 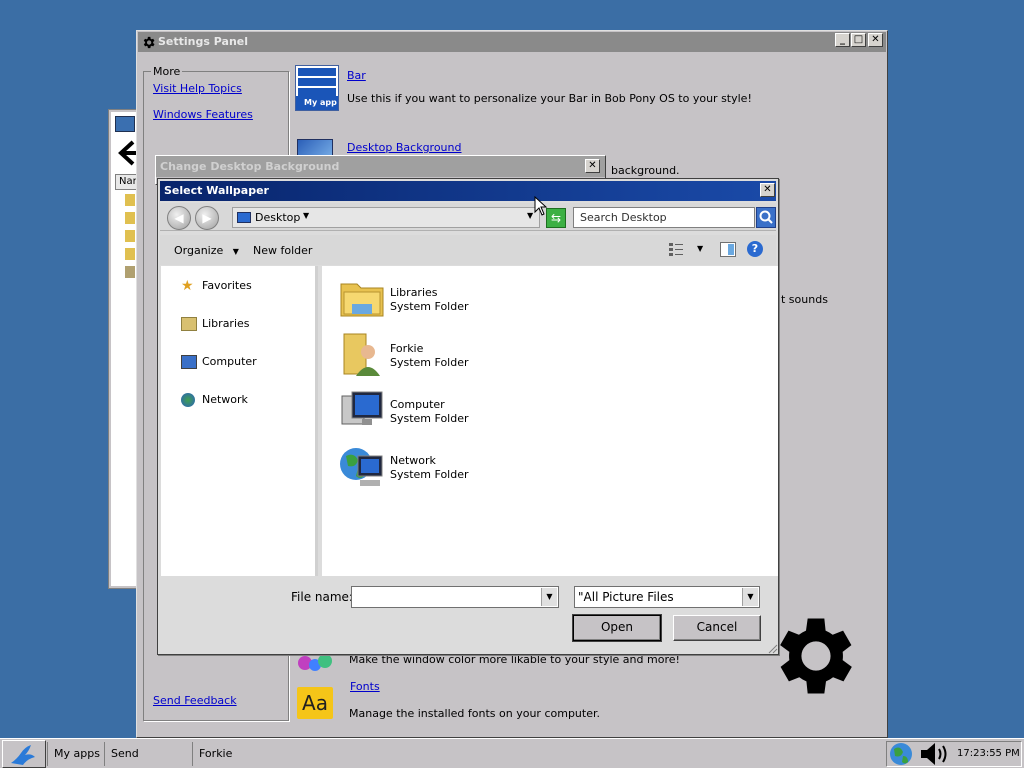 What do you see at coordinates (179, 218) in the screenshot?
I see `back-button: ◀` at bounding box center [179, 218].